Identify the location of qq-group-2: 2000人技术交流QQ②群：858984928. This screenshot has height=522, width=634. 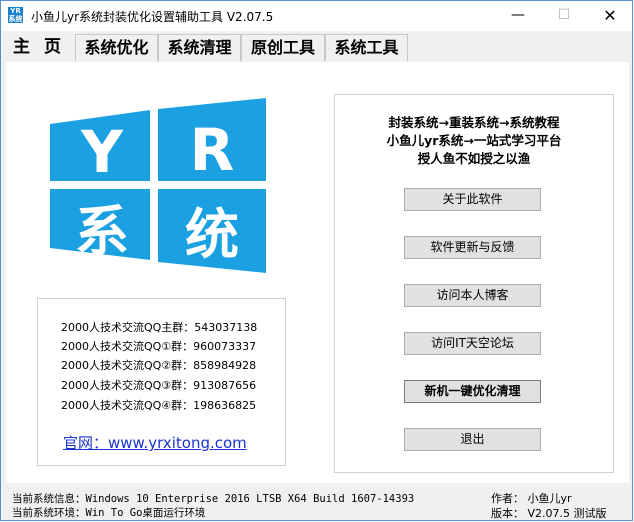
(159, 365).